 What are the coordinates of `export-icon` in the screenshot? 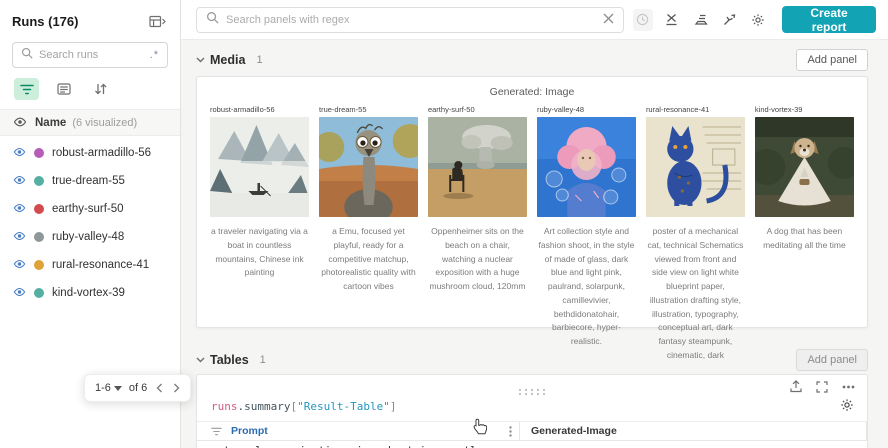 It's located at (796, 386).